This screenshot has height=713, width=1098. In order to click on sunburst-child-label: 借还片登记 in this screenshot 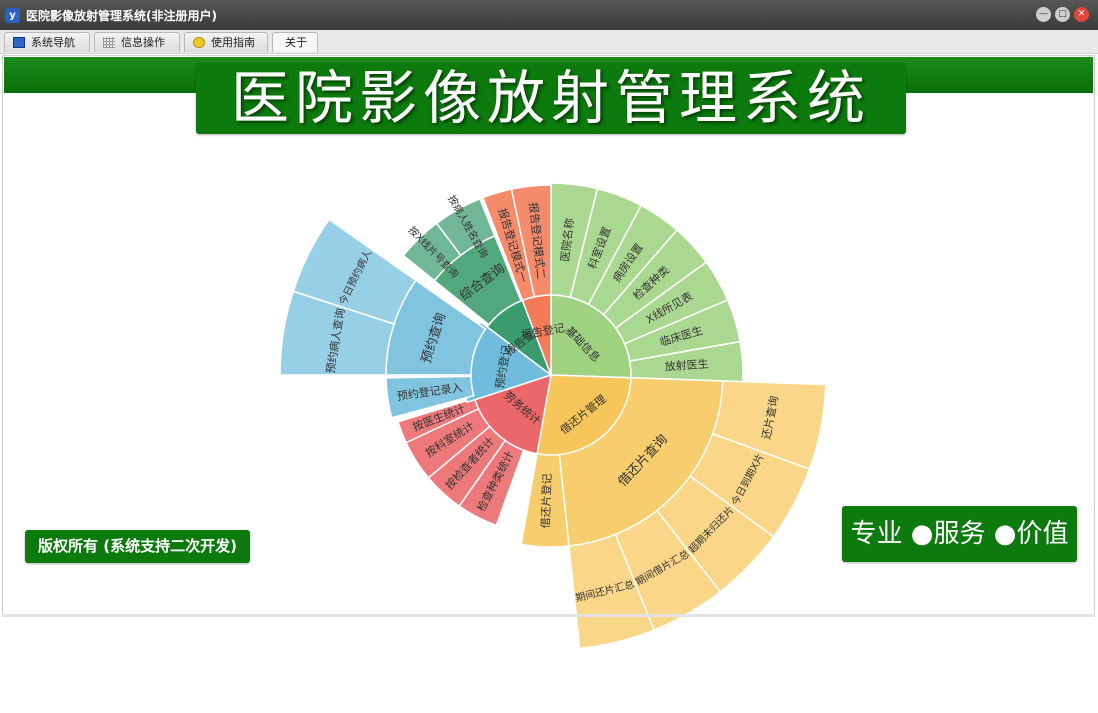, I will do `click(546, 500)`.